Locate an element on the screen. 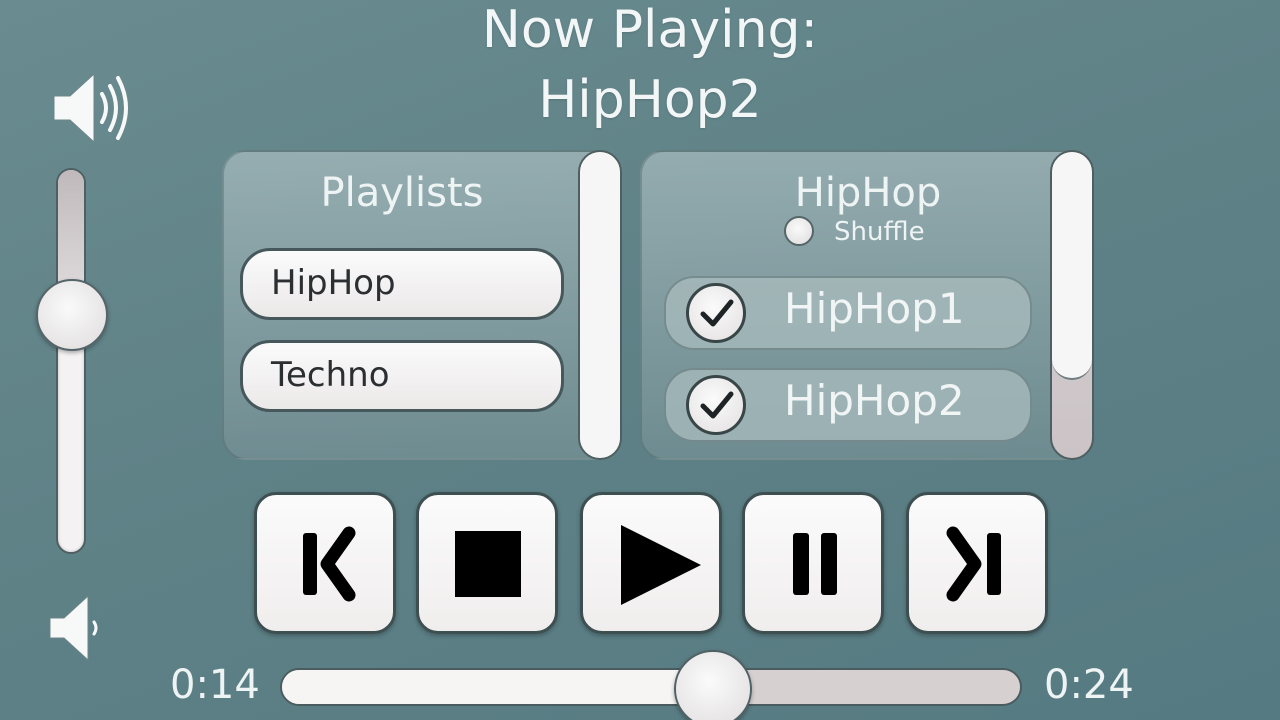  songs-scrollbar is located at coordinates (1072, 305).